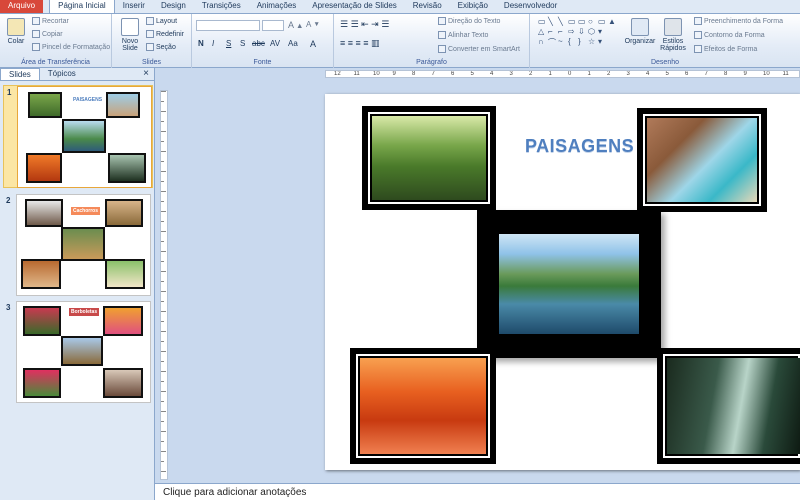  What do you see at coordinates (150, 47) in the screenshot?
I see `section-icon` at bounding box center [150, 47].